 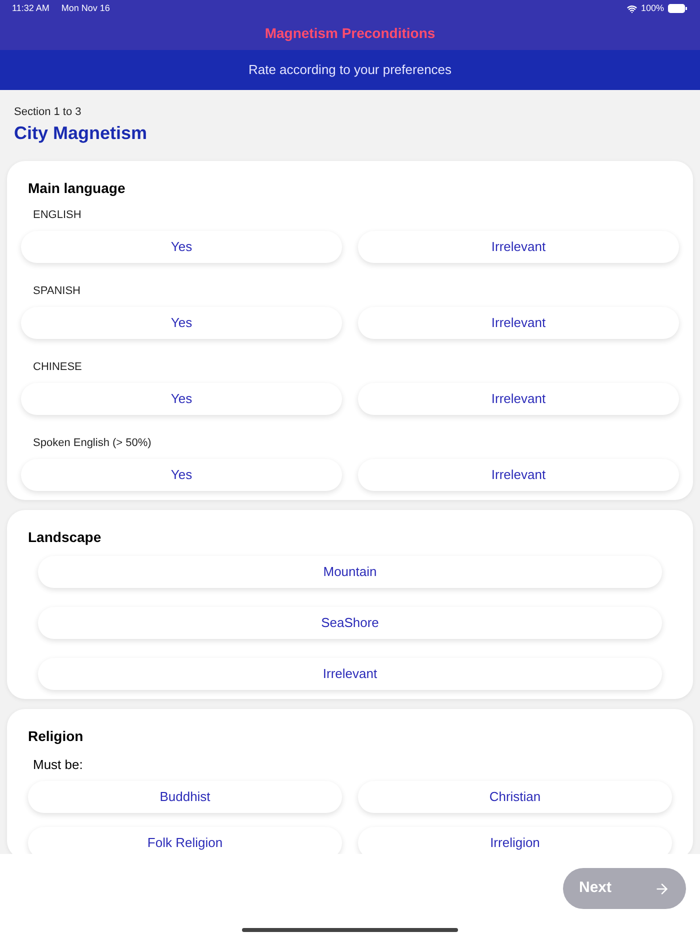 What do you see at coordinates (31, 8) in the screenshot?
I see `status-time: 11:32 AM` at bounding box center [31, 8].